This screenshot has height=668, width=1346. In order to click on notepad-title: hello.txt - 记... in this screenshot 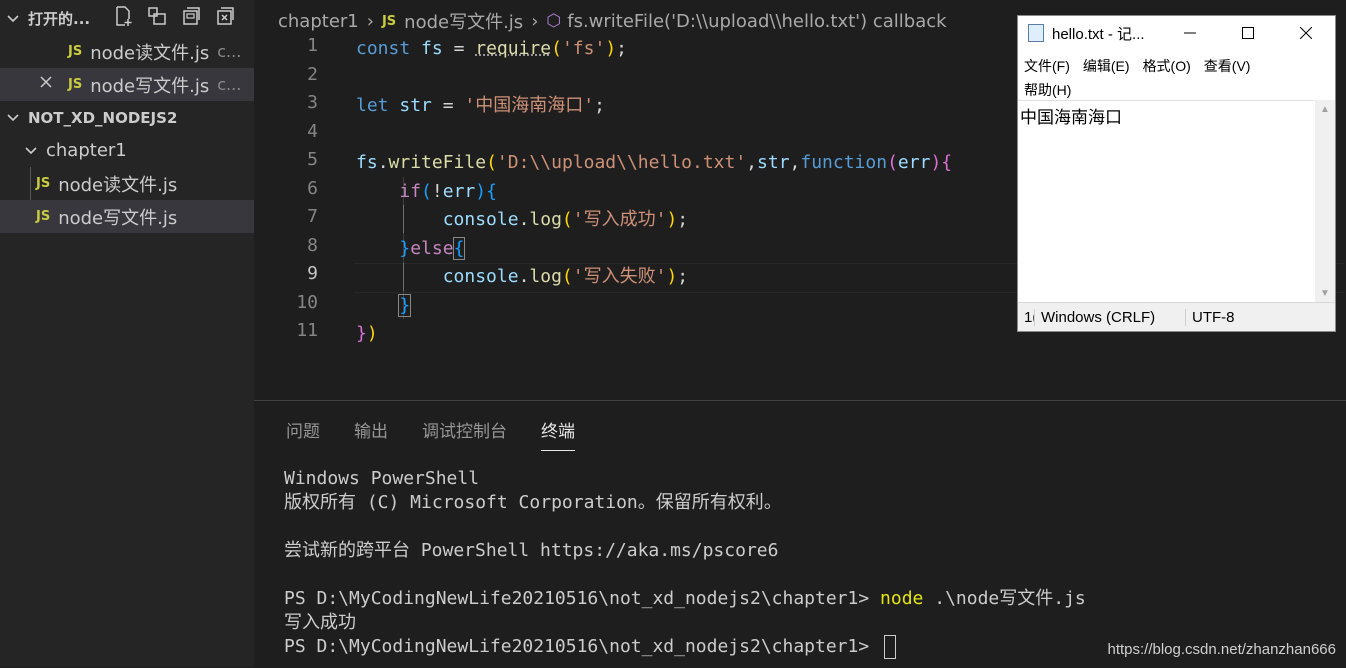, I will do `click(1098, 34)`.